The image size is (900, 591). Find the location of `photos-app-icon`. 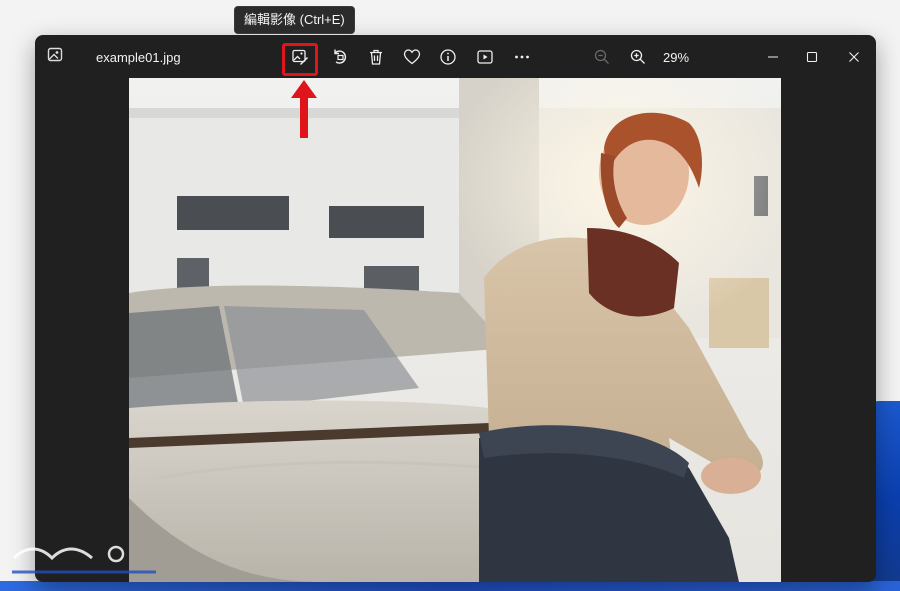

photos-app-icon is located at coordinates (56, 55).